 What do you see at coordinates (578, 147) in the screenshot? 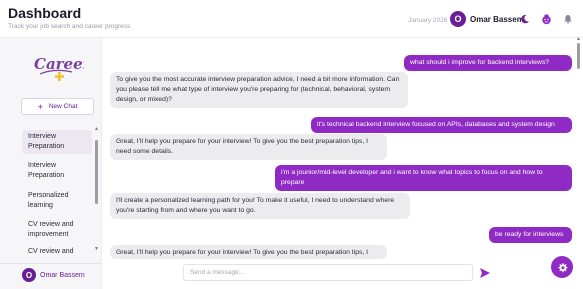
I see `chat-scrollbar: ▲` at bounding box center [578, 147].